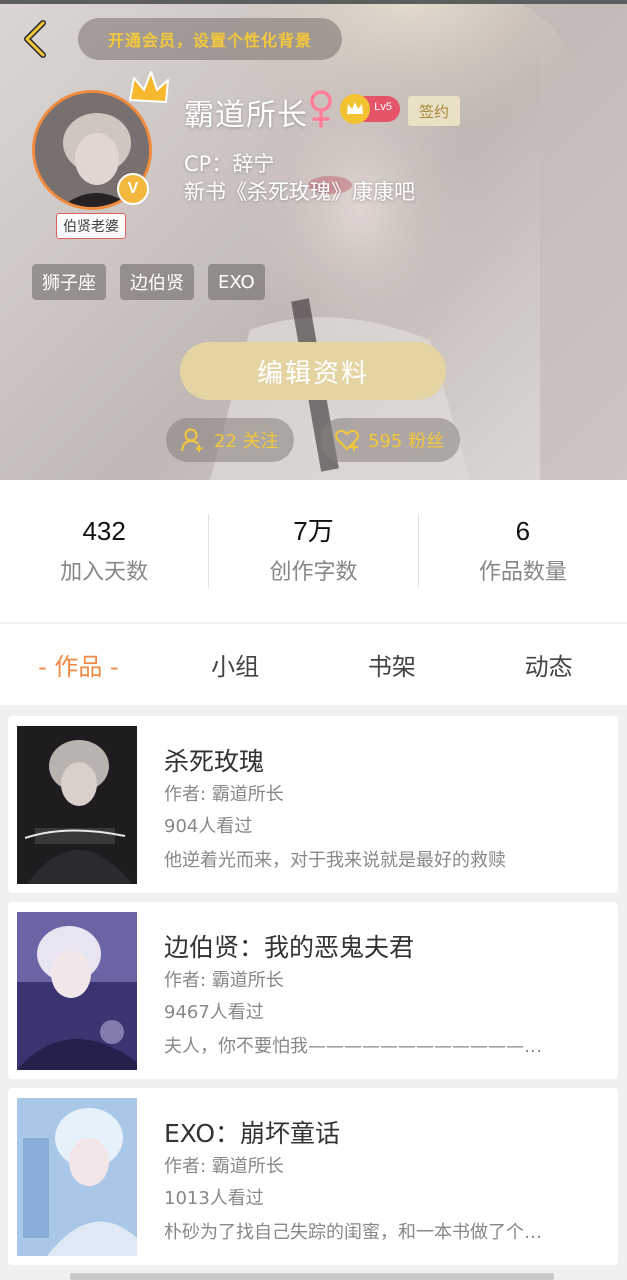 Image resolution: width=627 pixels, height=1280 pixels. Describe the element at coordinates (149, 87) in the screenshot. I see `crown-icon` at that location.